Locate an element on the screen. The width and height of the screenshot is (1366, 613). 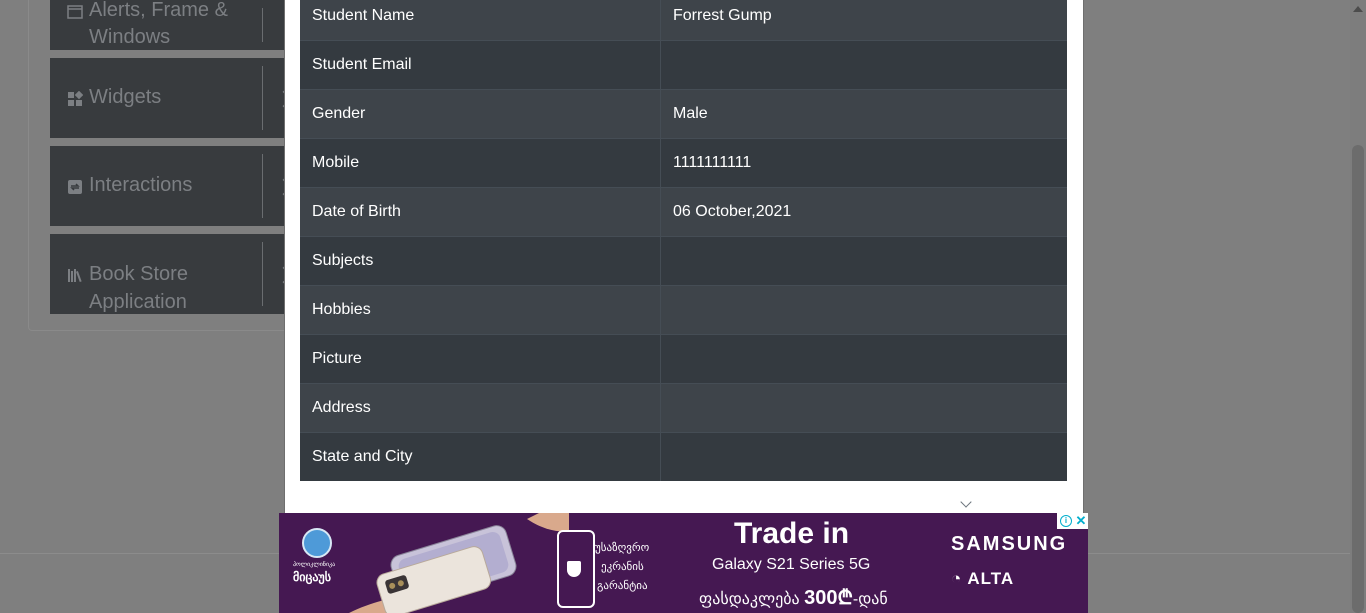
sidebar-group-label: Application is located at coordinates (138, 302).